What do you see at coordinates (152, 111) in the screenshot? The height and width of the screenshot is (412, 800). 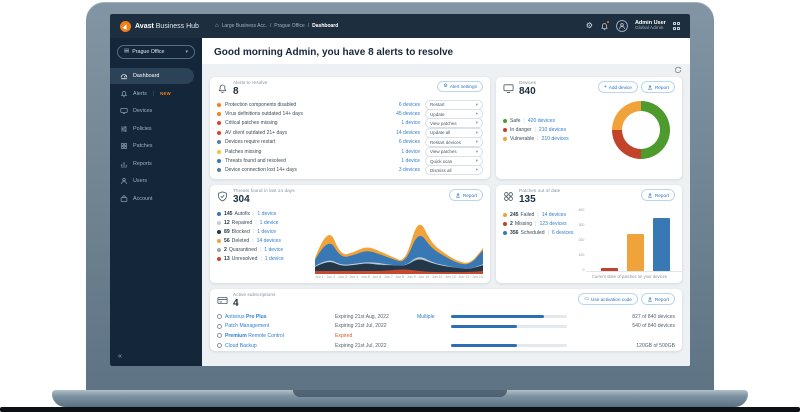 I see `sidebar-item-devices: Devices` at bounding box center [152, 111].